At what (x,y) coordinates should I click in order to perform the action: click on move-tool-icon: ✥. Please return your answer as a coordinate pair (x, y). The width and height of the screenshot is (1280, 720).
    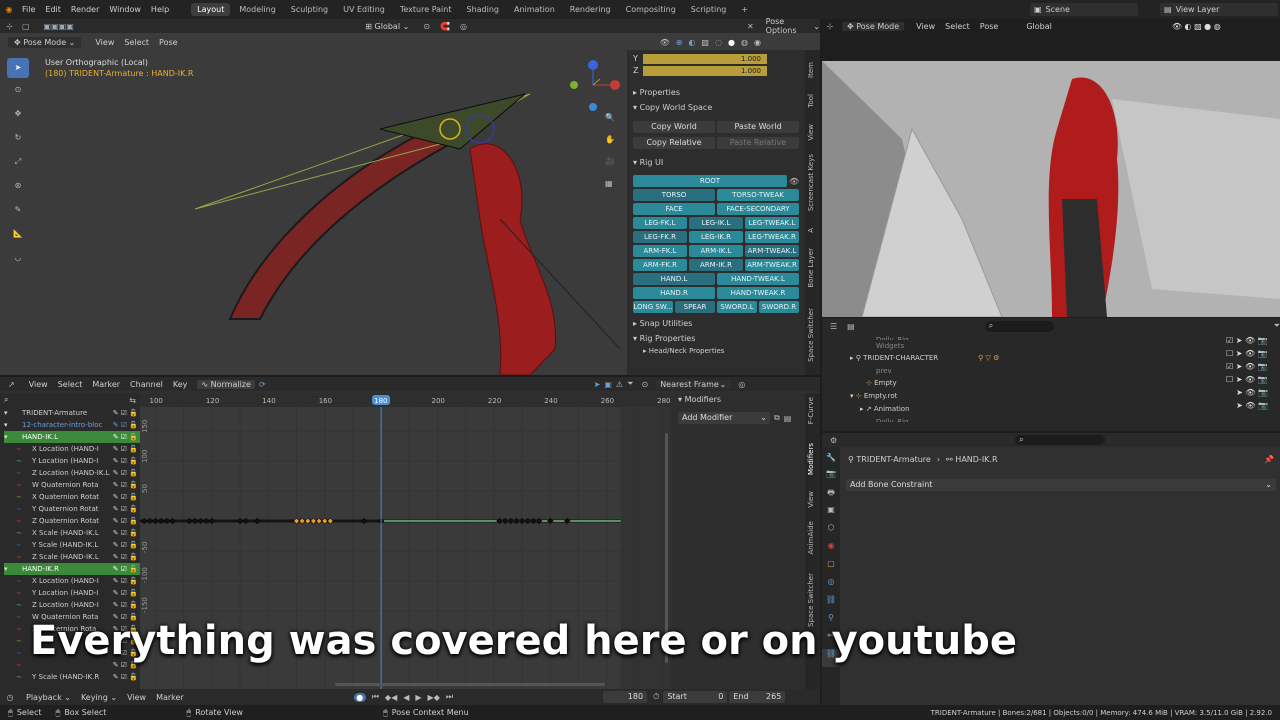
    Looking at the image, I should click on (18, 114).